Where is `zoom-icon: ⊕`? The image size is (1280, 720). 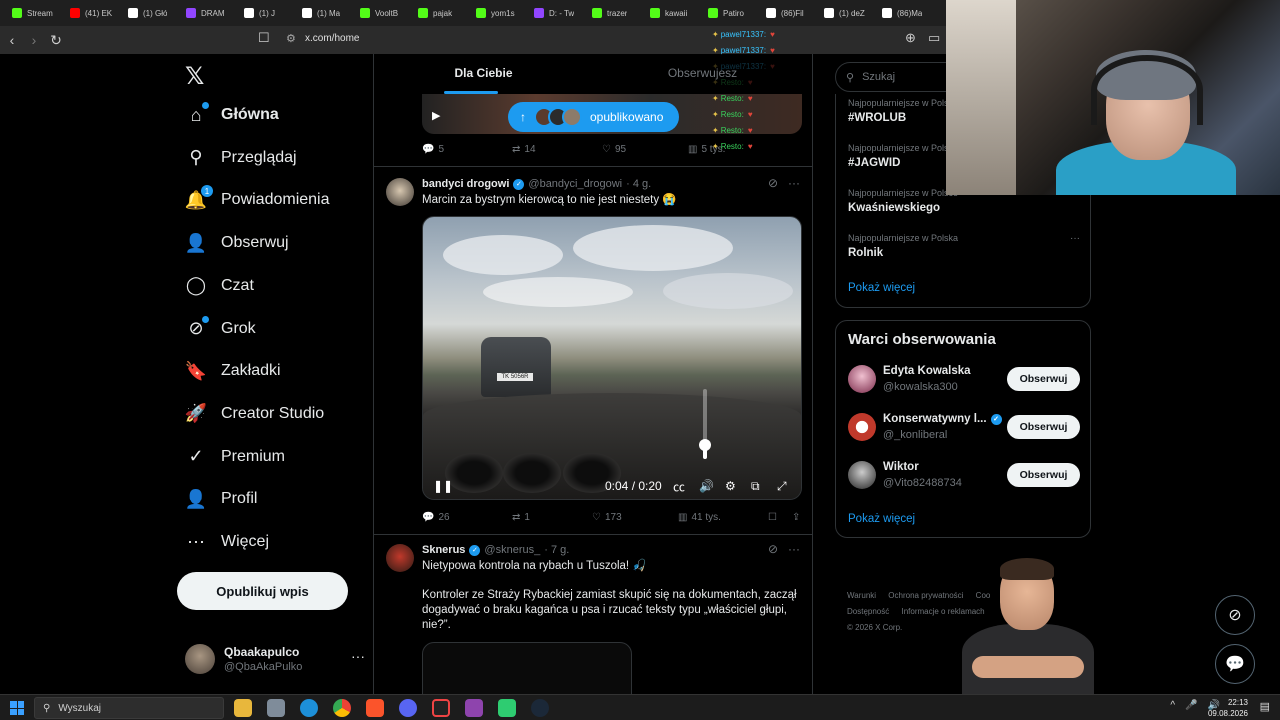 zoom-icon: ⊕ is located at coordinates (910, 38).